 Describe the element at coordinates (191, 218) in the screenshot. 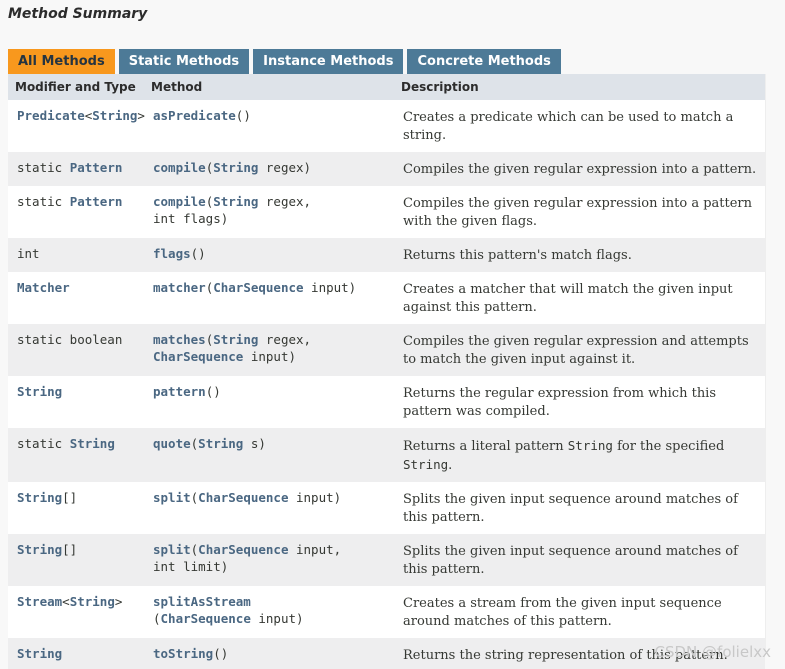

I see `method-args: int flags)` at that location.